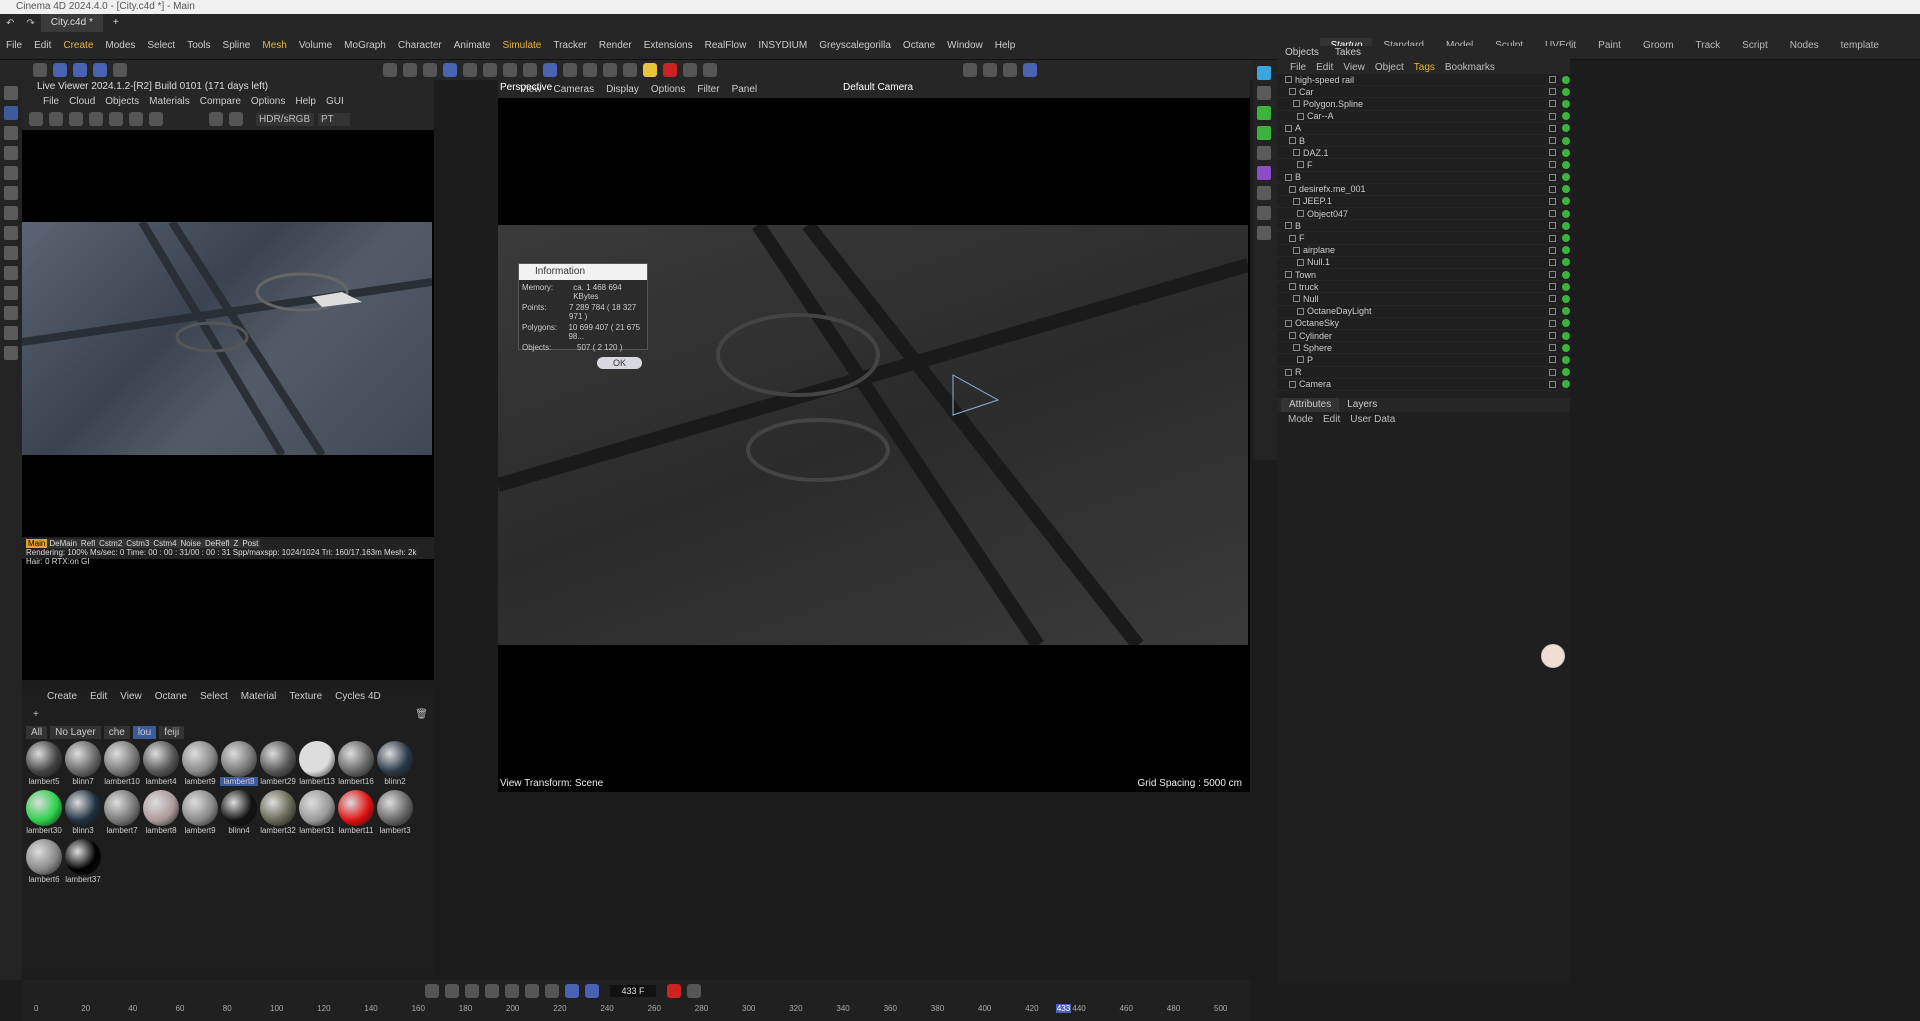  What do you see at coordinates (1354, 311) in the screenshot?
I see `object-name: OctaneDayLight` at bounding box center [1354, 311].